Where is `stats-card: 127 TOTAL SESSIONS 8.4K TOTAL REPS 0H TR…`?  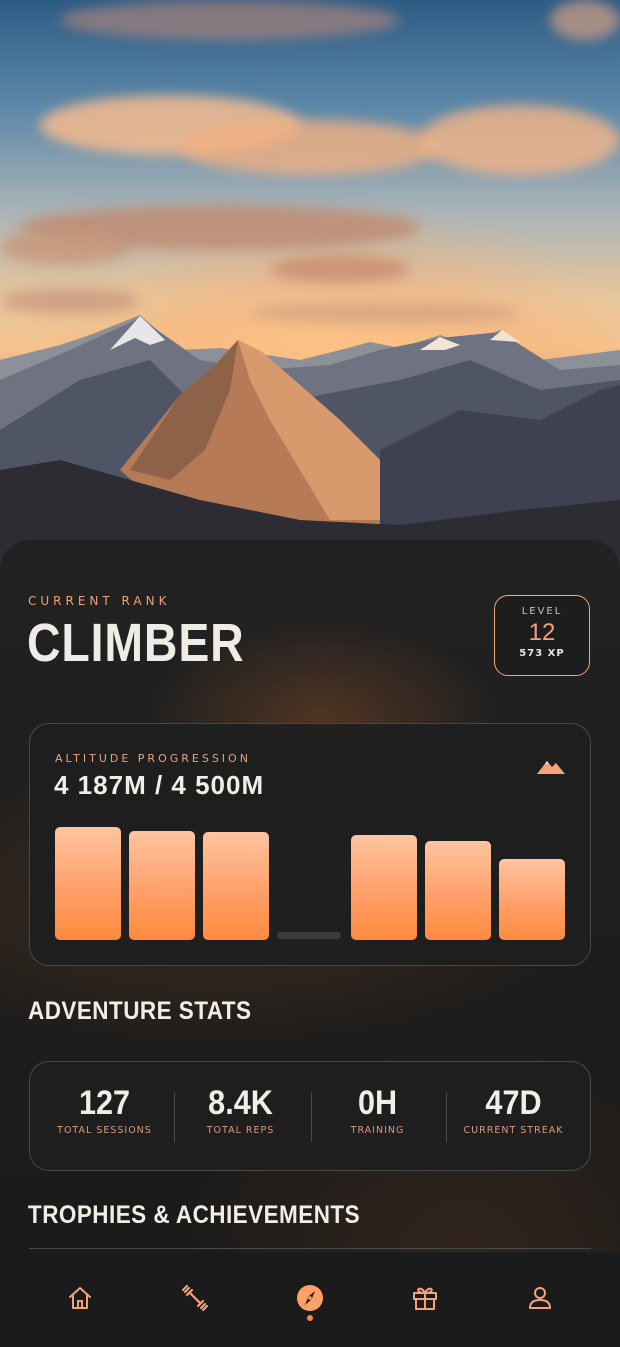 stats-card: 127 TOTAL SESSIONS 8.4K TOTAL REPS 0H TR… is located at coordinates (310, 1116).